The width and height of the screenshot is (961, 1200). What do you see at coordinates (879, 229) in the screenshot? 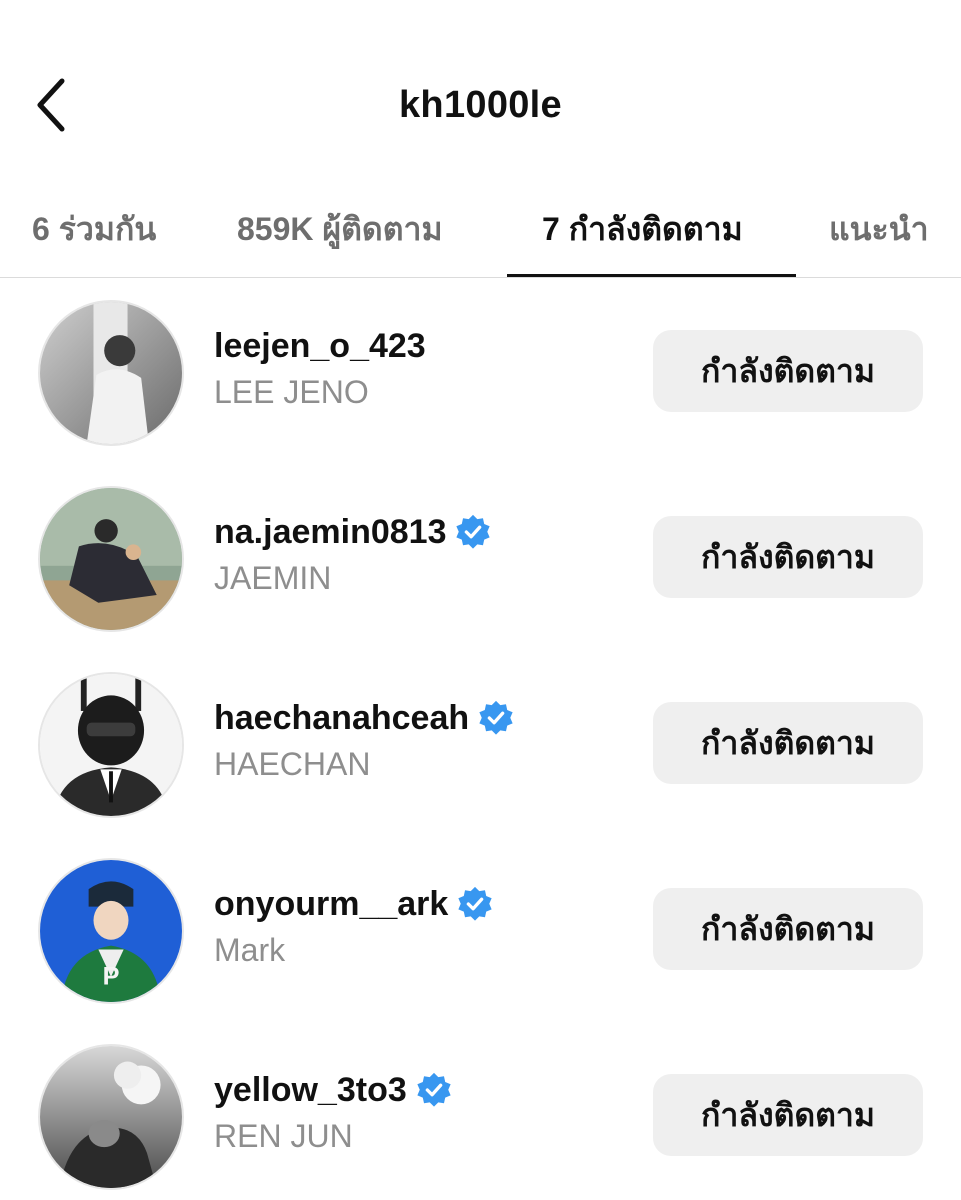
I see `tab-suggested: แนะนำ` at bounding box center [879, 229].